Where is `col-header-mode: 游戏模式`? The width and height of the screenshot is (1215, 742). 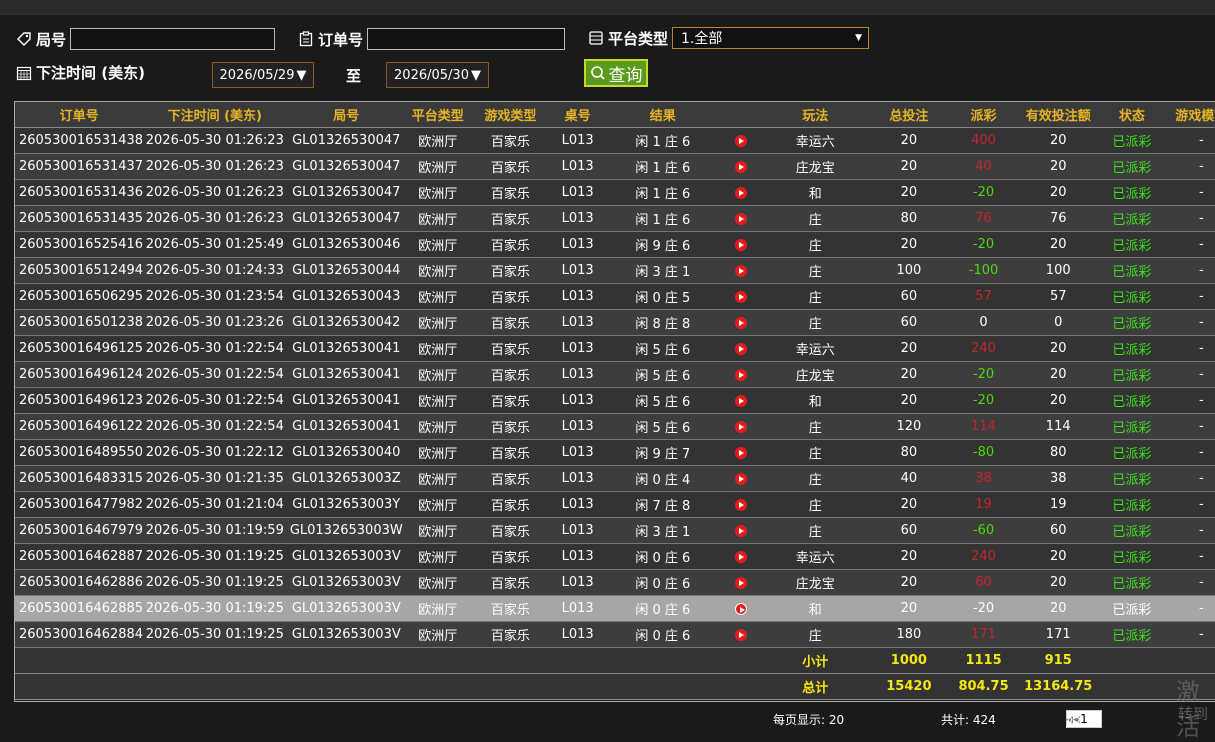
col-header-mode: 游戏模式 is located at coordinates (1191, 115).